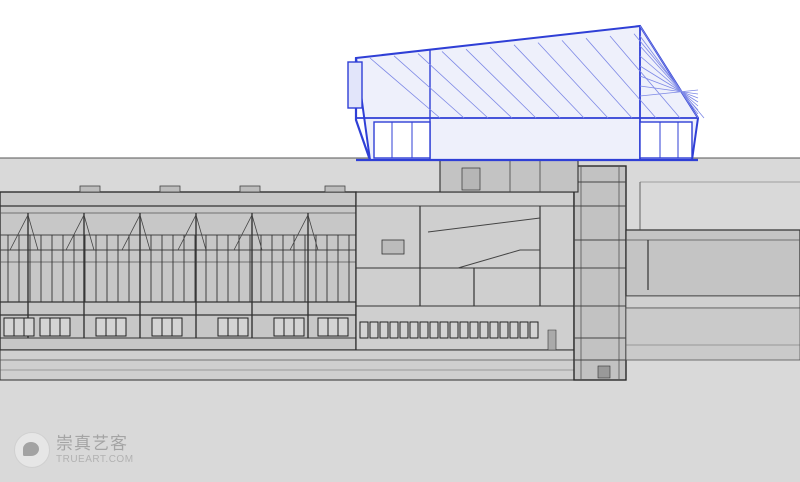  Describe the element at coordinates (526, 93) in the screenshot. I see `glazed-roof-structure` at that location.